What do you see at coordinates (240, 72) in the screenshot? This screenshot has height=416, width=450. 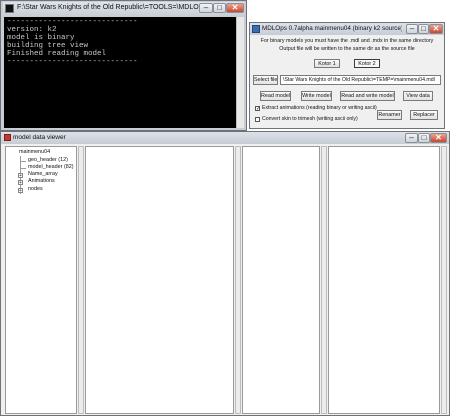 I see `console-scrollbar` at bounding box center [240, 72].